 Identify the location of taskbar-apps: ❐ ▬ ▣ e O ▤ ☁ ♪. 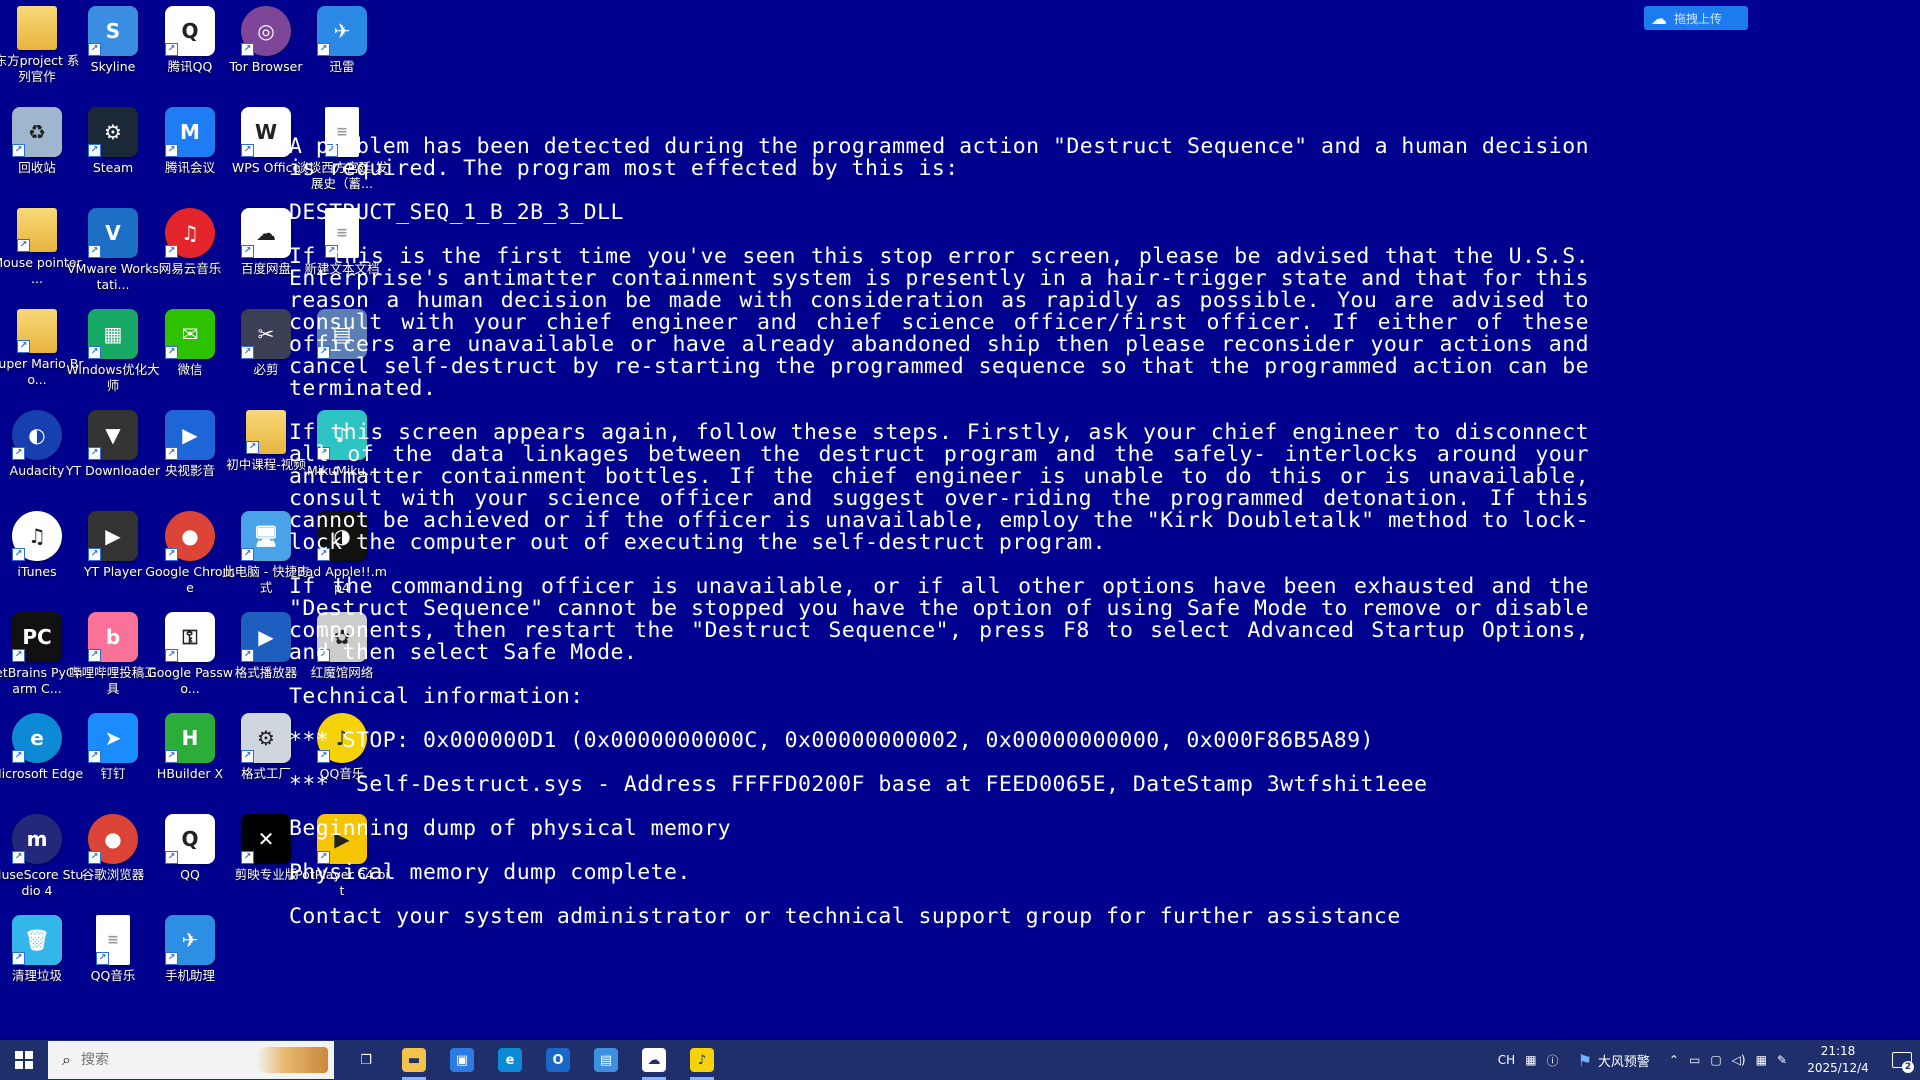
(534, 1060).